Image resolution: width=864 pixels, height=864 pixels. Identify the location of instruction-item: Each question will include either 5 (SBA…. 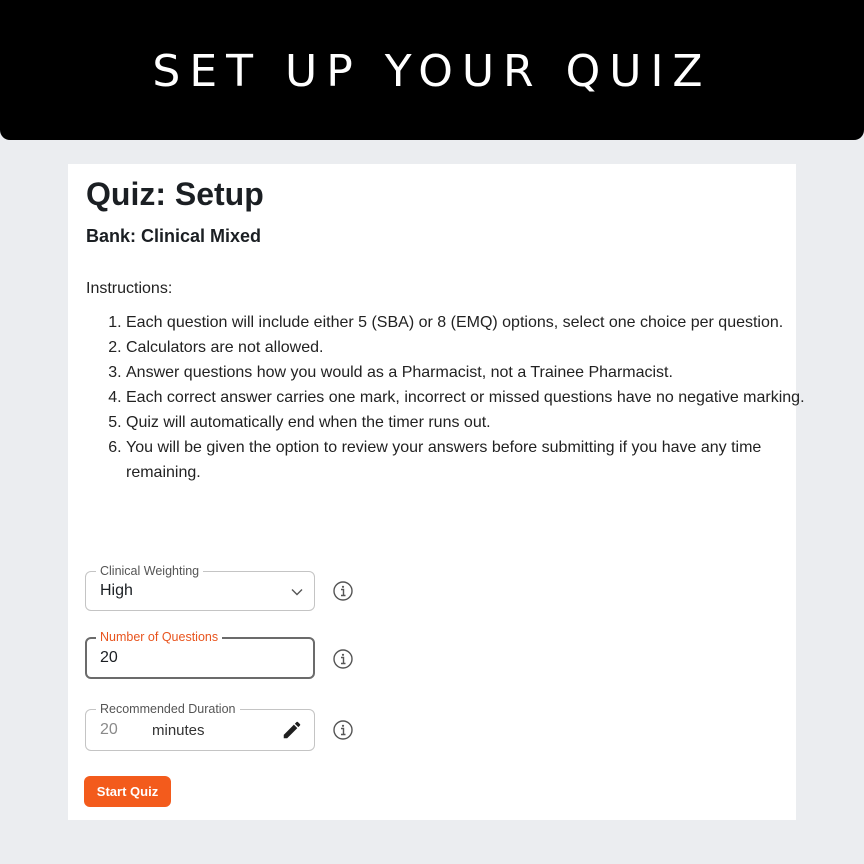
(471, 322).